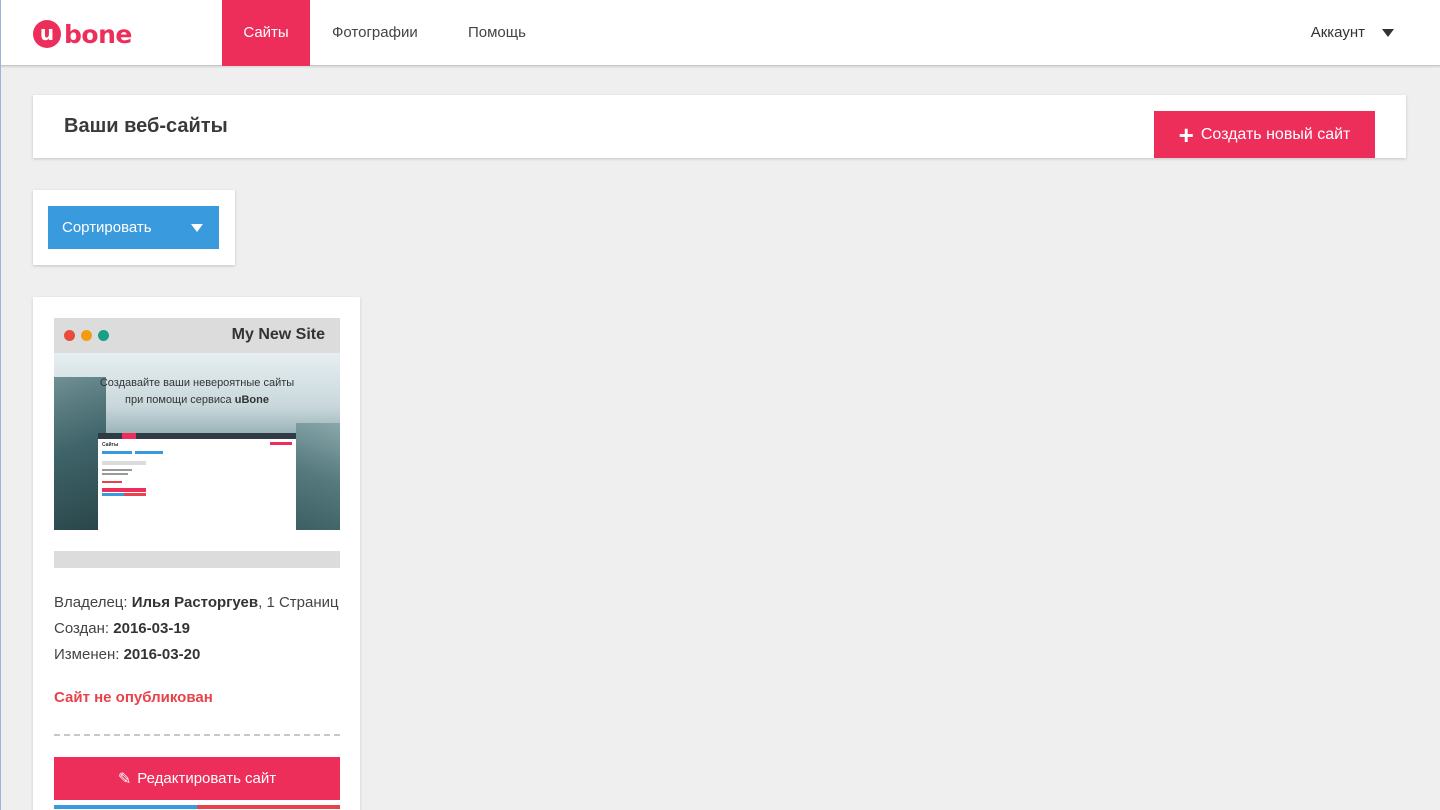 This screenshot has height=810, width=1440. Describe the element at coordinates (318, 476) in the screenshot. I see `preview-background-right` at that location.